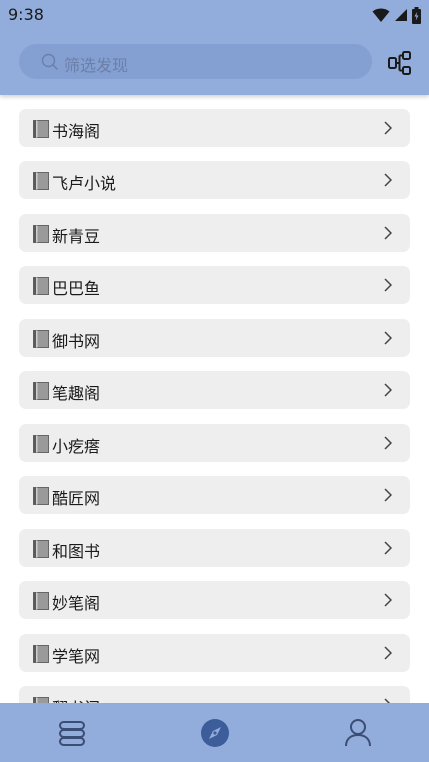 The width and height of the screenshot is (429, 762). I want to click on search-input: 筛选发现, so click(195, 61).